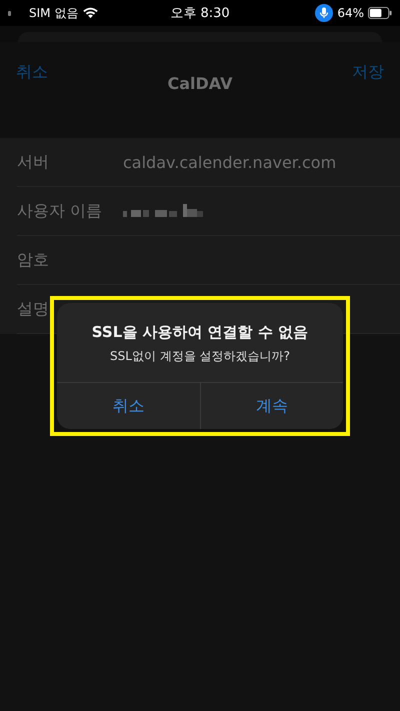 Image resolution: width=400 pixels, height=711 pixels. Describe the element at coordinates (200, 13) in the screenshot. I see `clock-text: 오후 8:30` at that location.